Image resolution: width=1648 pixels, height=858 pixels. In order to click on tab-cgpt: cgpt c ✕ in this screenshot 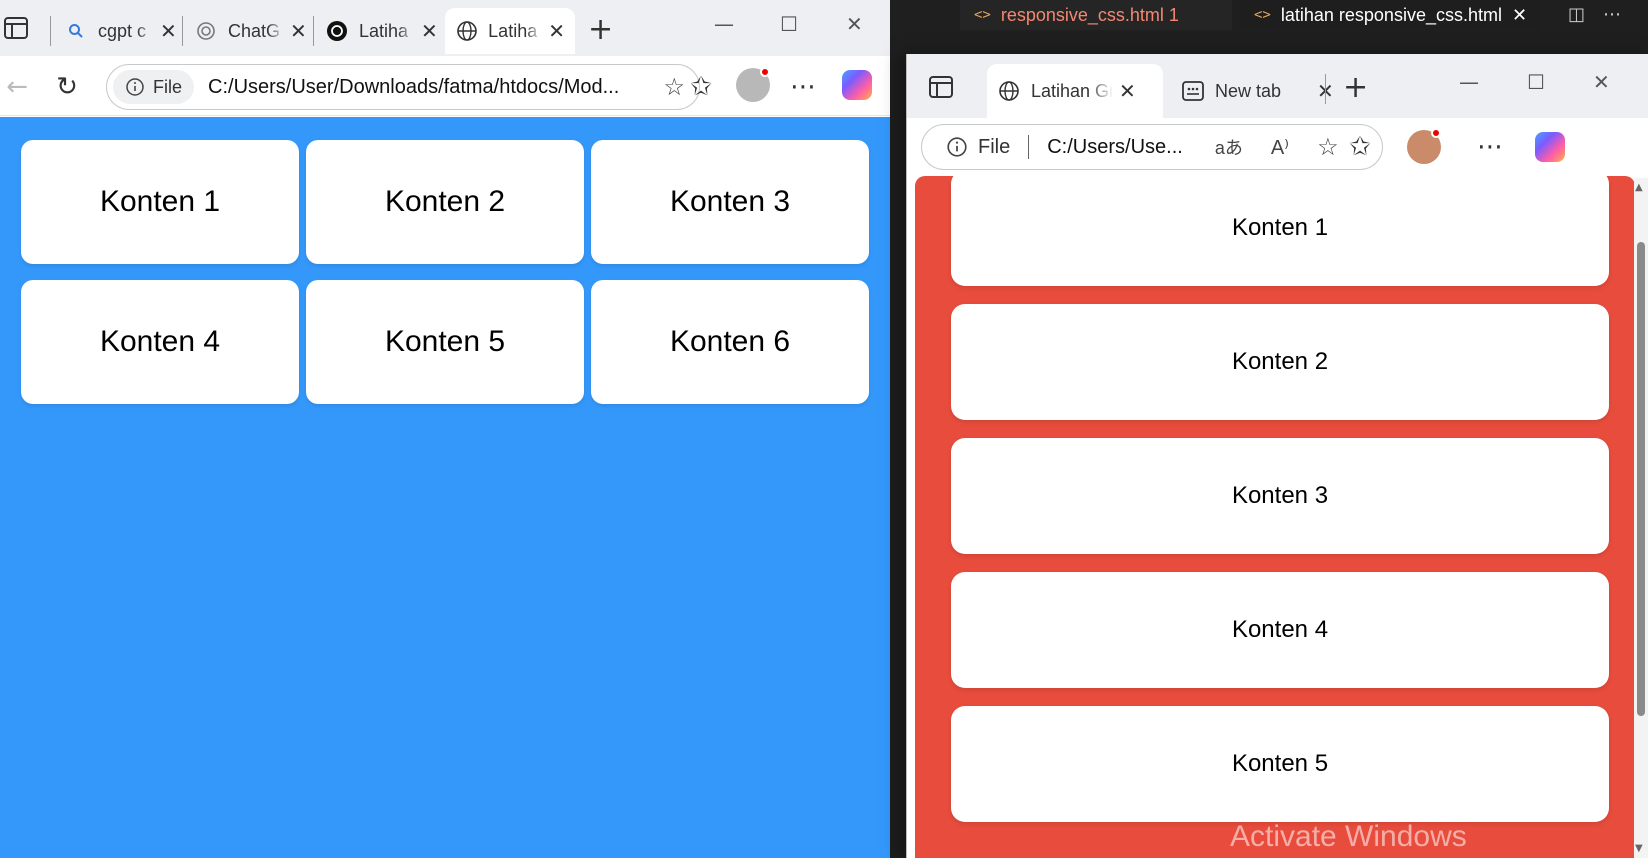, I will do `click(120, 31)`.